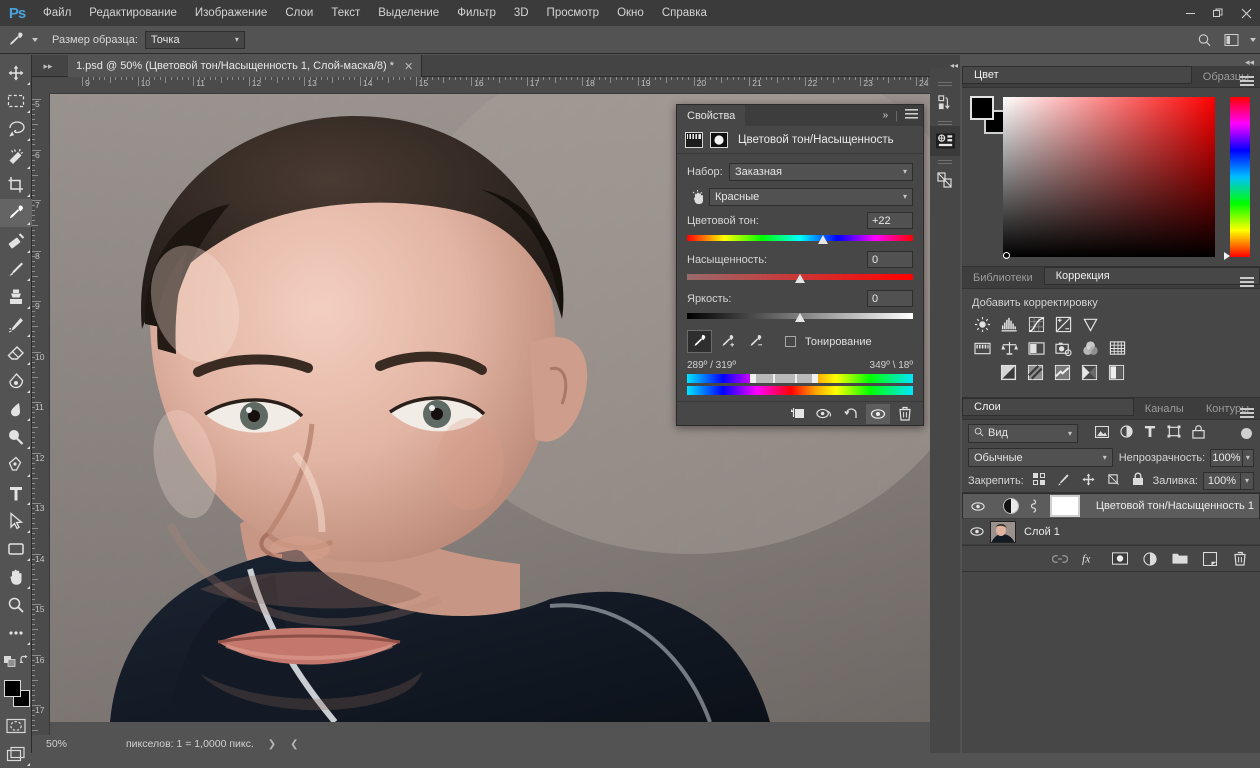 This screenshot has height=768, width=1260. What do you see at coordinates (1009, 324) in the screenshot?
I see `levels-icon` at bounding box center [1009, 324].